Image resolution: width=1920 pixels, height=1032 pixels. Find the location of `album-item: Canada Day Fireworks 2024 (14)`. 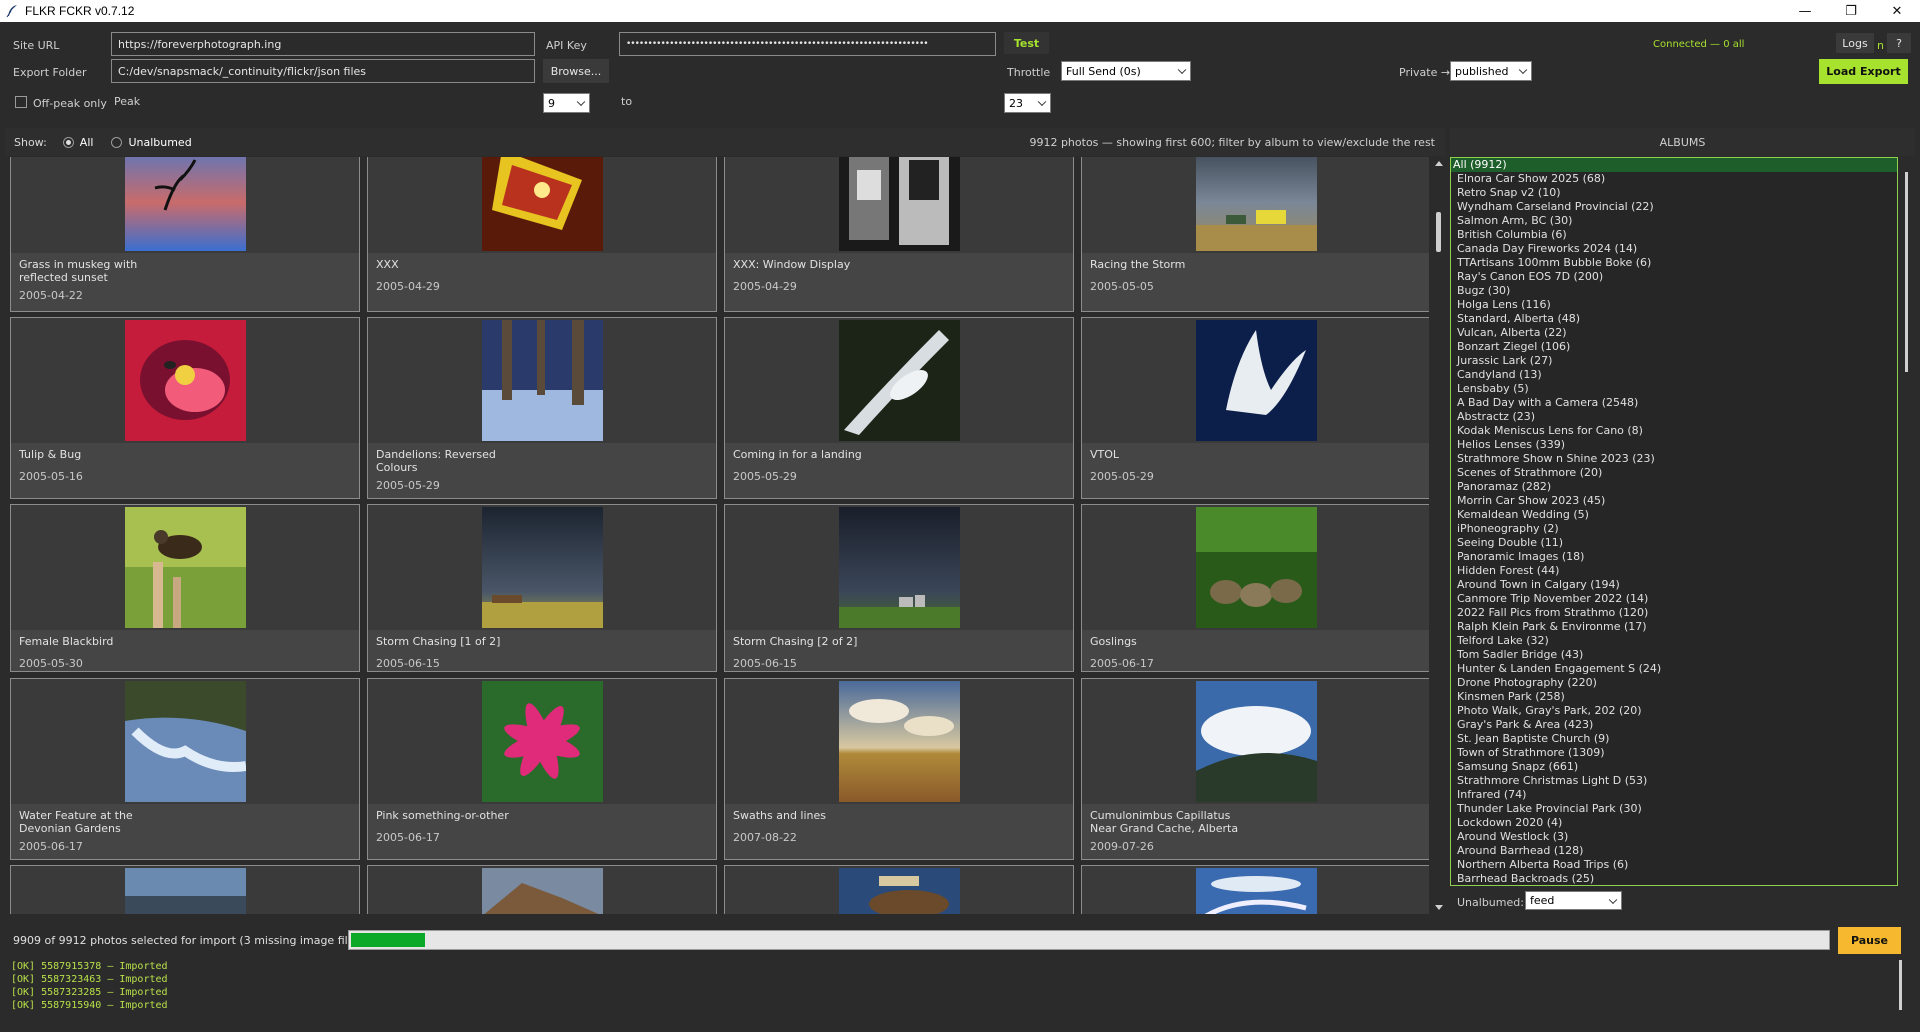

album-item: Canada Day Fireworks 2024 (14) is located at coordinates (1674, 249).